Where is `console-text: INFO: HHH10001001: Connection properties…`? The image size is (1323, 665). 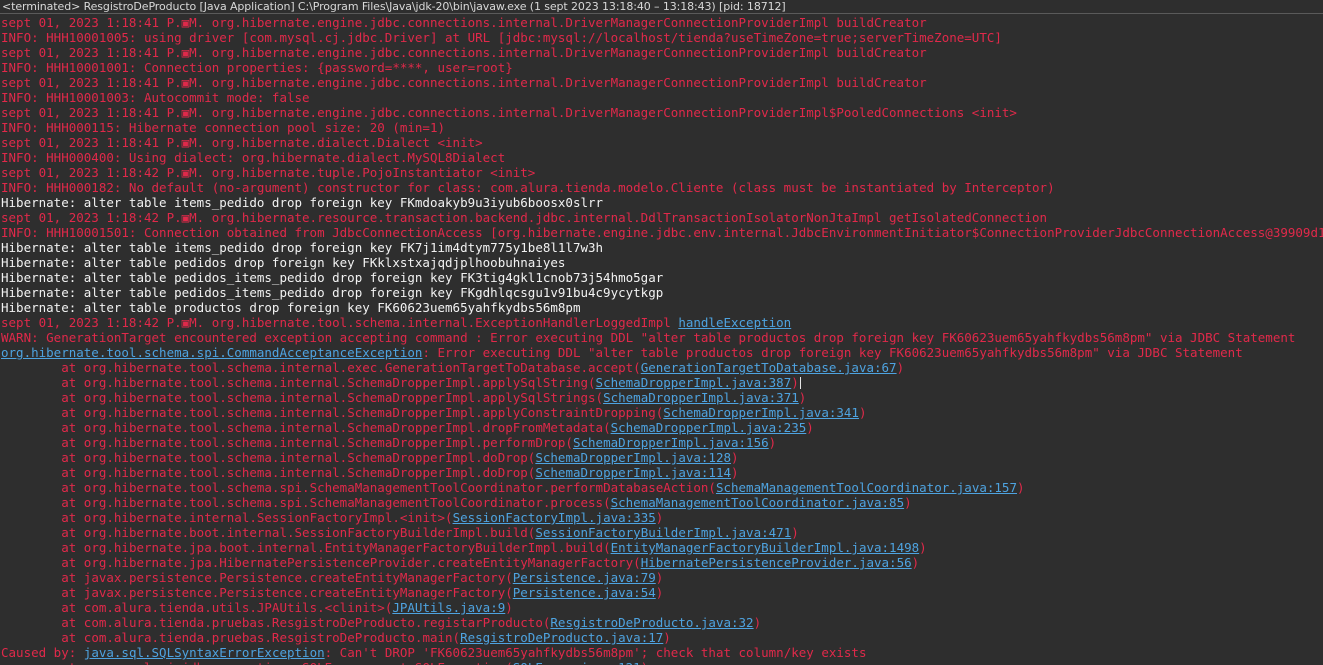
console-text: INFO: HHH10001001: Connection properties… is located at coordinates (257, 67).